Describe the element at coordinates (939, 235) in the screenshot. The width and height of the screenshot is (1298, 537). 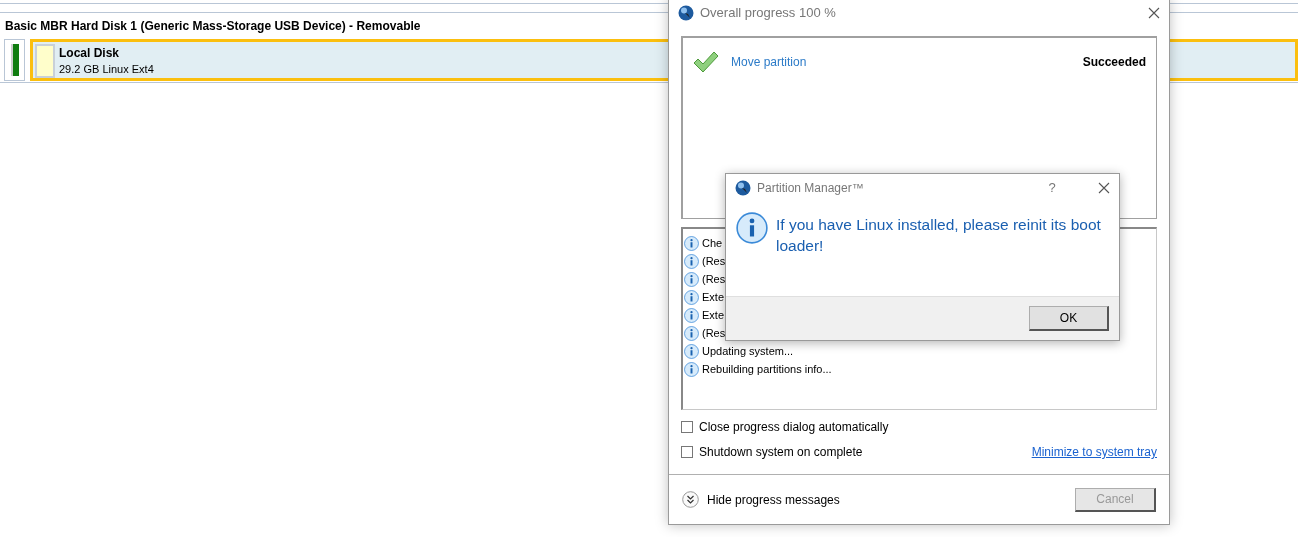
I see `message-text: If you have Linux installed, please reinit its boot loader!` at that location.